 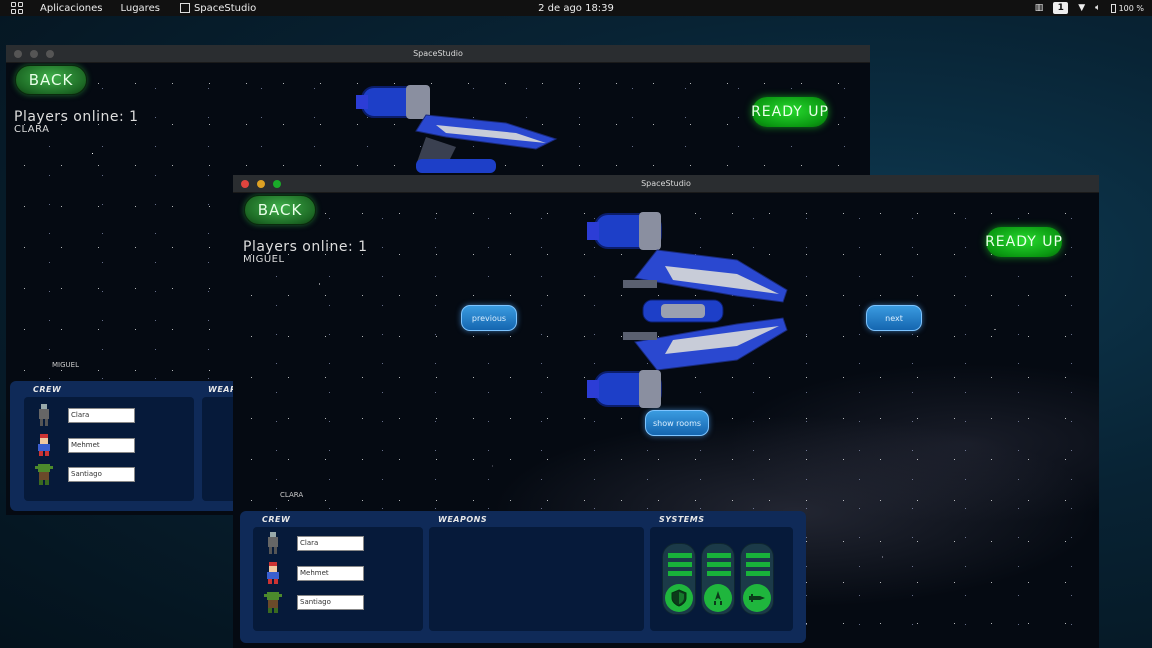 I want to click on app-grid-icon, so click(x=17, y=8).